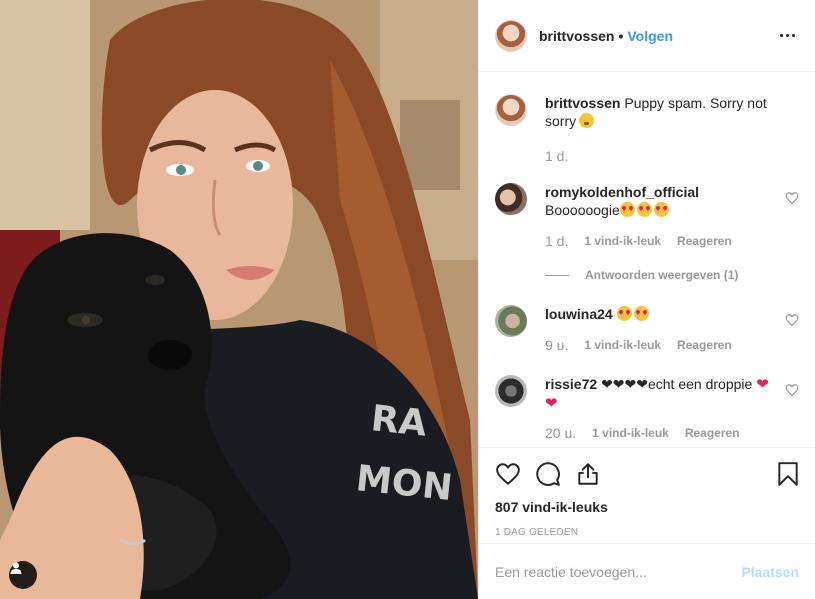 Image resolution: width=815 pixels, height=599 pixels. I want to click on user-icon, so click(16, 568).